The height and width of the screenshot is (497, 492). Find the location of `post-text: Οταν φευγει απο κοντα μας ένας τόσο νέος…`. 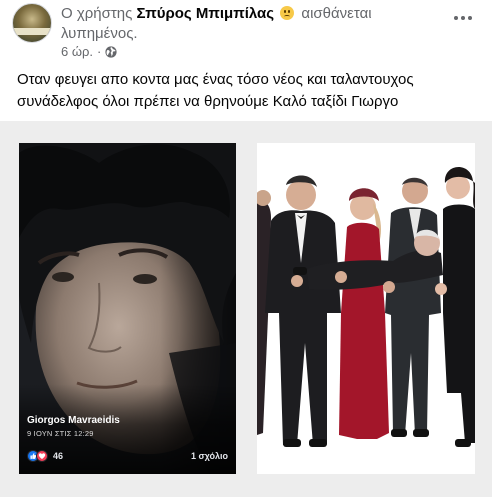

post-text: Οταν φευγει απο κοντα μας ένας τόσο νέος… is located at coordinates (215, 90).